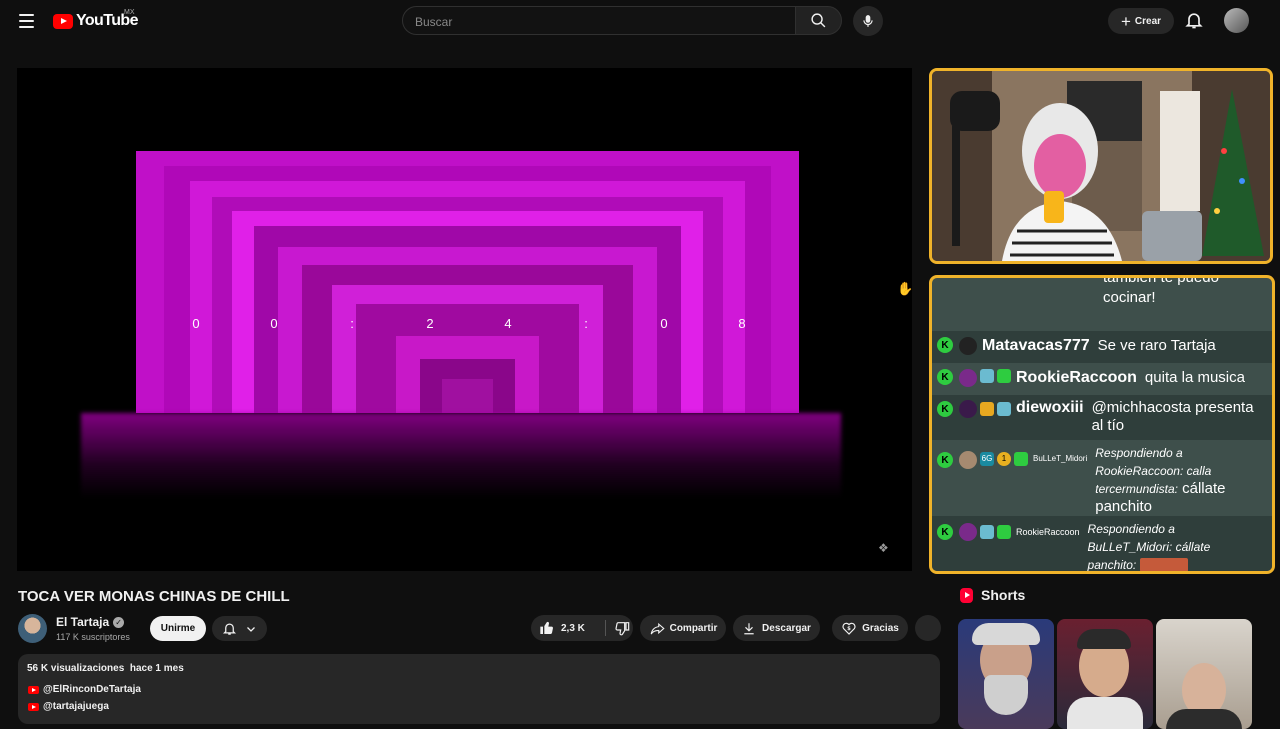  I want to click on chat-text: Se ve raro Tartaja, so click(1156, 345).